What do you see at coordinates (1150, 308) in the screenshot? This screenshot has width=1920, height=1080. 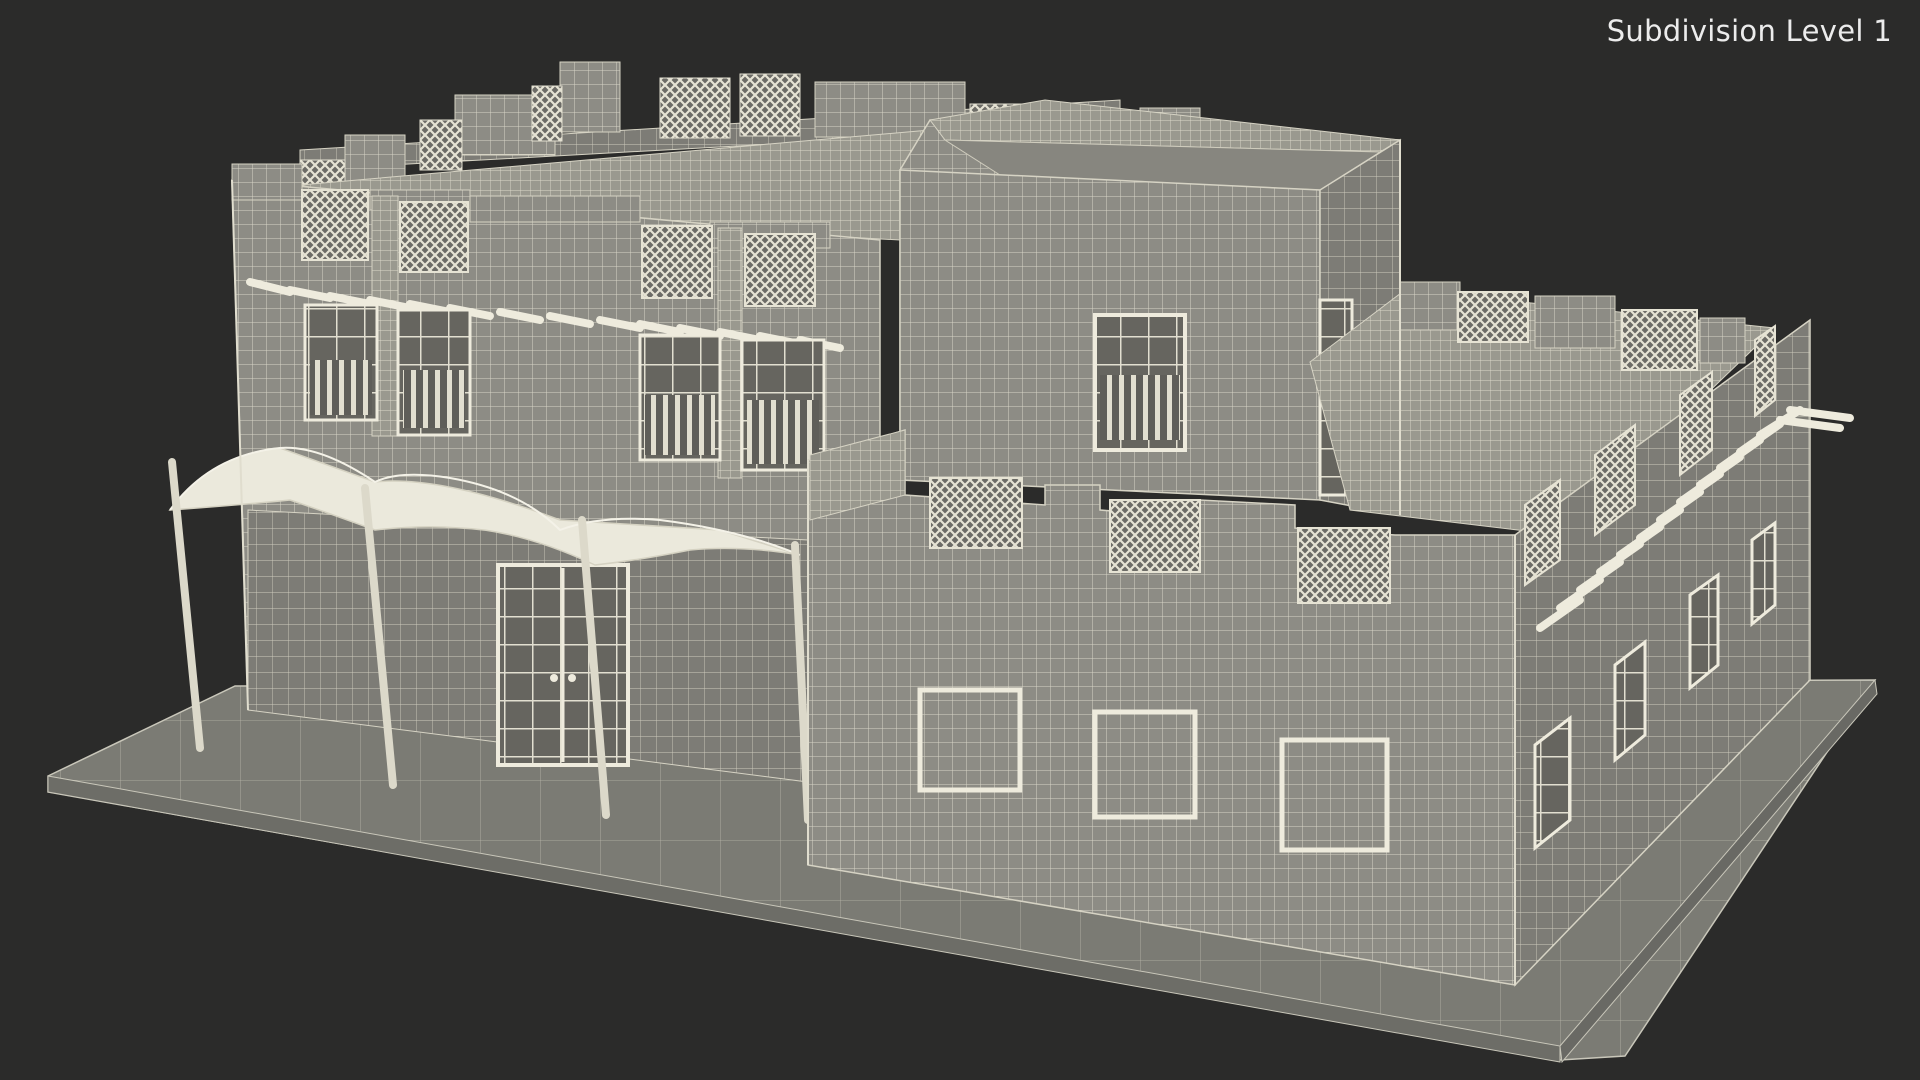 I see `central-tower` at bounding box center [1150, 308].